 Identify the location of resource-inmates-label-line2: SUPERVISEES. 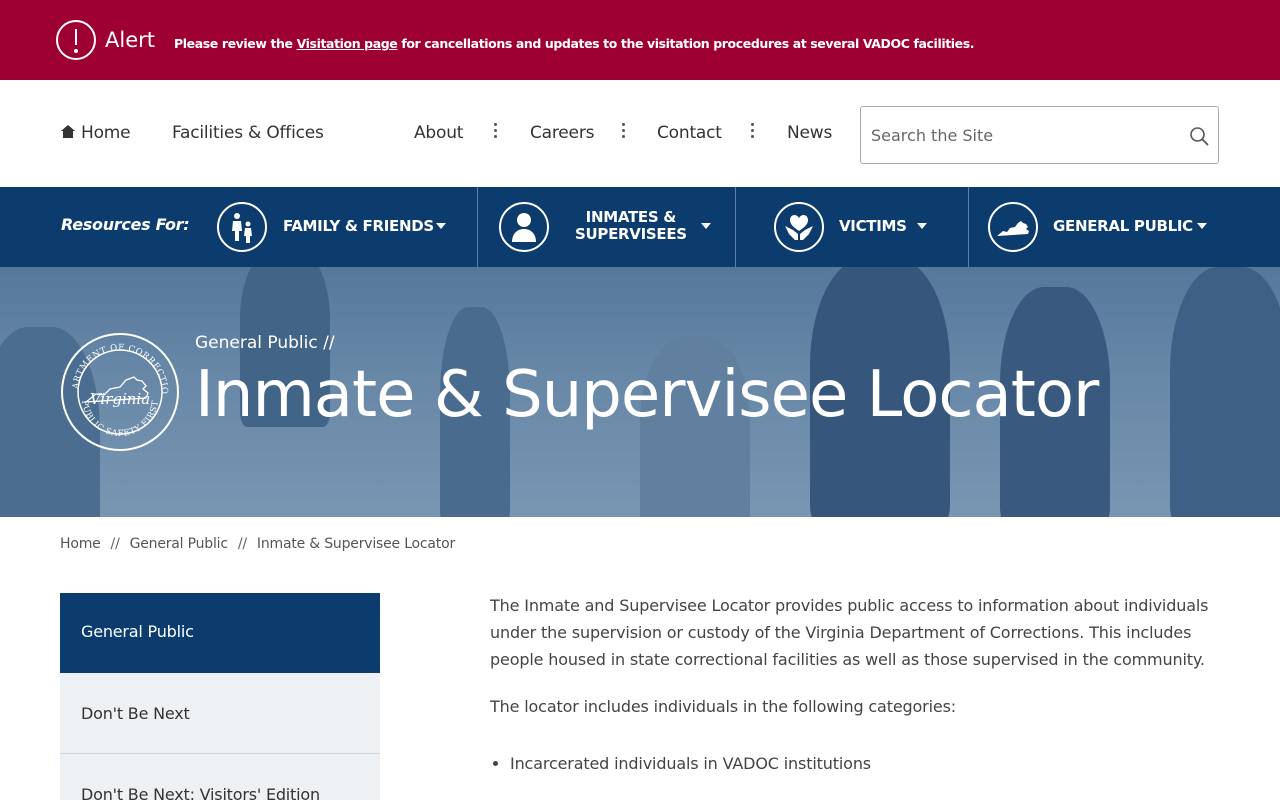
(631, 234).